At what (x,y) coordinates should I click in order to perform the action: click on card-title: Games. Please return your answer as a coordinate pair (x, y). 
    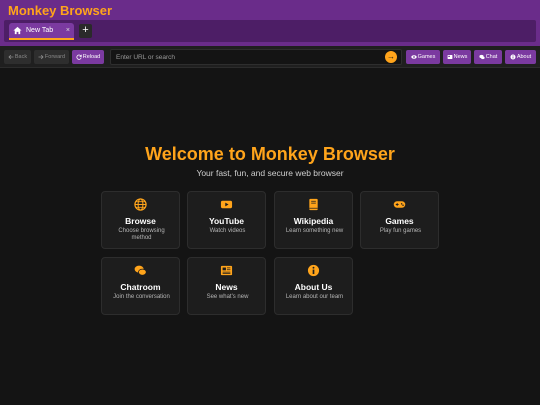
    Looking at the image, I should click on (399, 221).